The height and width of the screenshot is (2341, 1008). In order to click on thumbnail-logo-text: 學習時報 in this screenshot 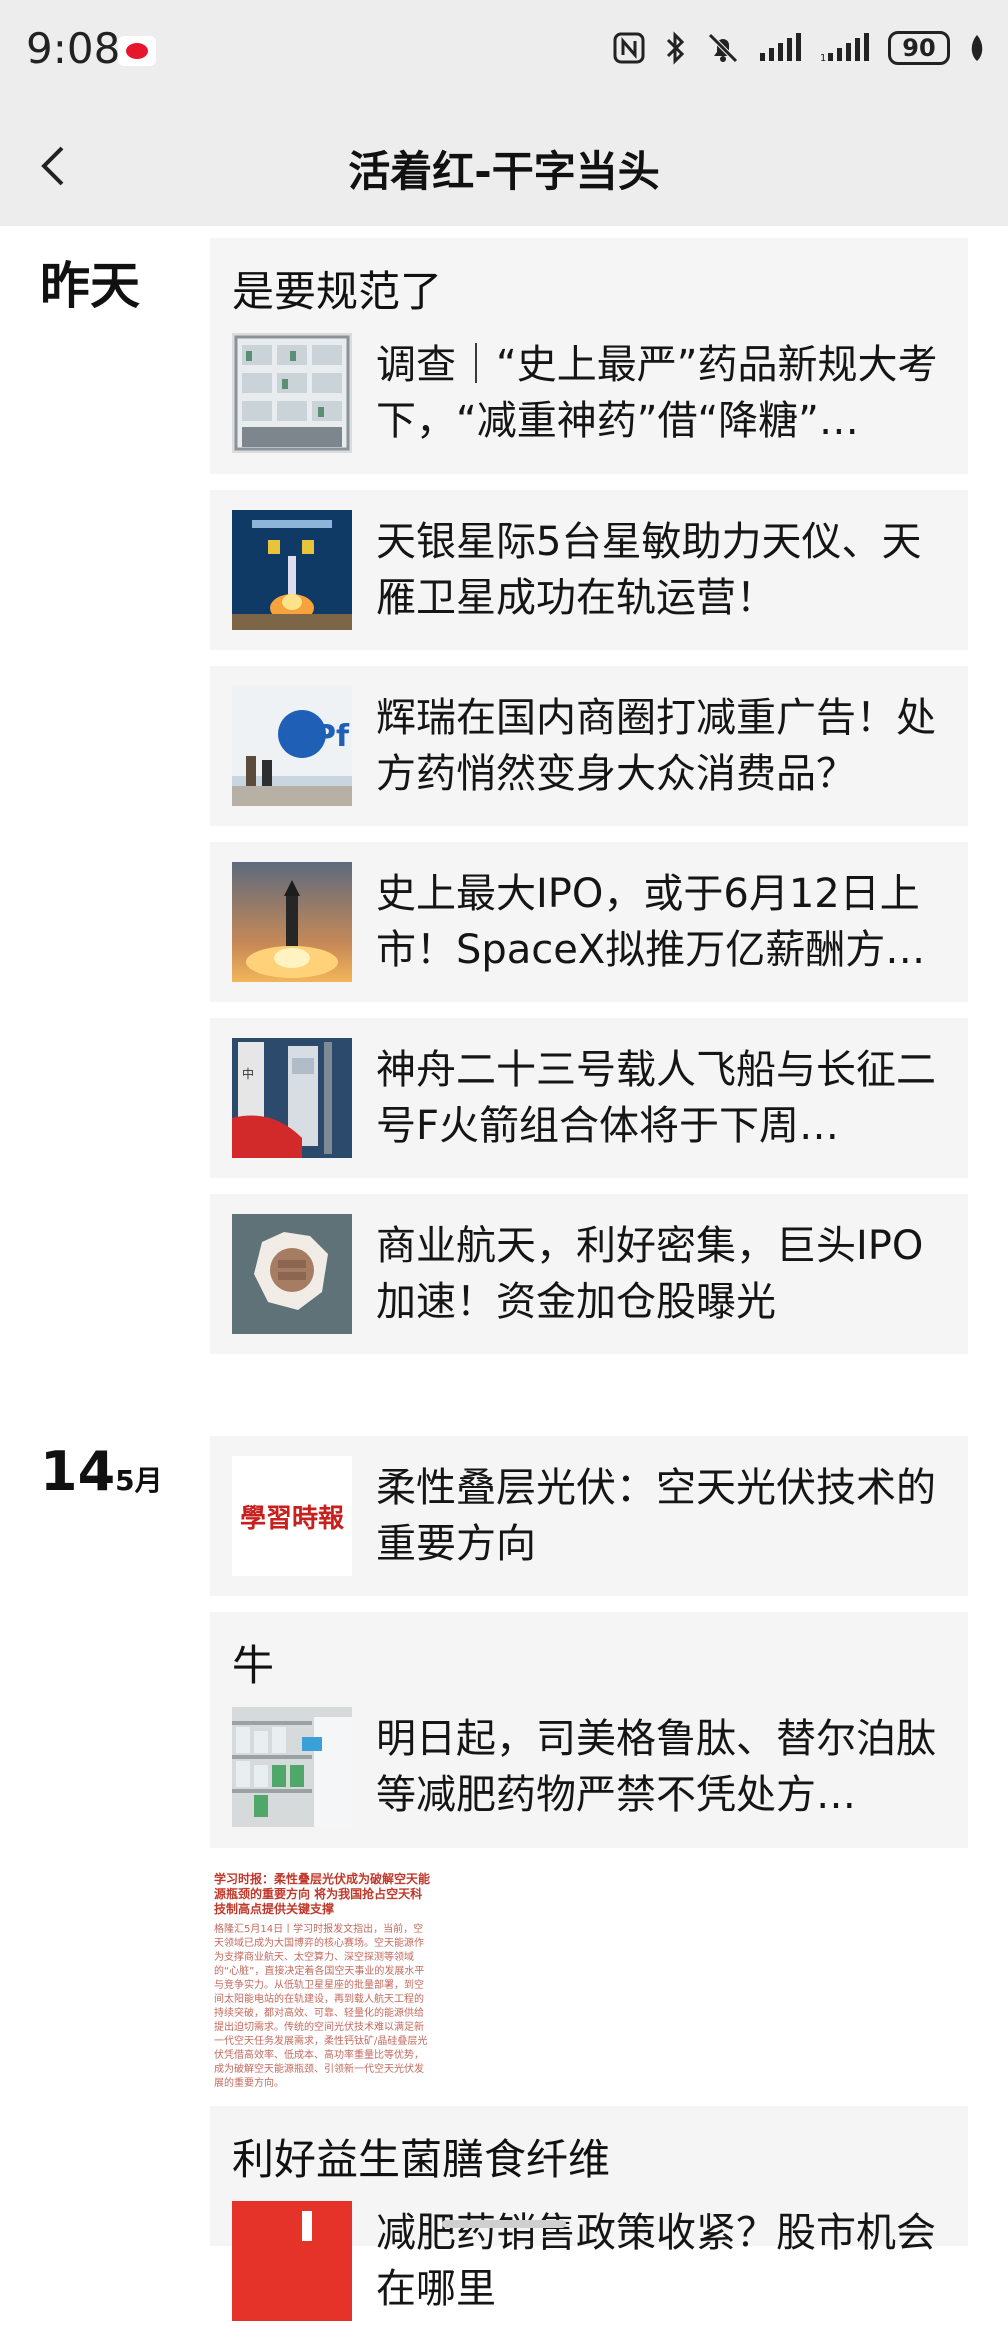, I will do `click(291, 1518)`.